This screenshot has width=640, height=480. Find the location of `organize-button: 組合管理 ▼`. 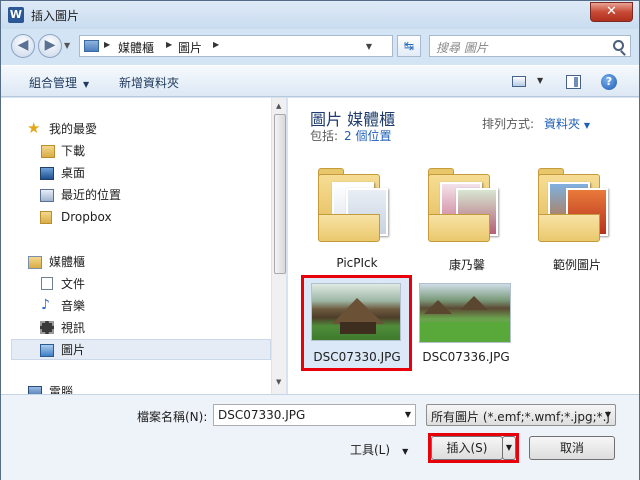

organize-button: 組合管理 ▼ is located at coordinates (59, 82).